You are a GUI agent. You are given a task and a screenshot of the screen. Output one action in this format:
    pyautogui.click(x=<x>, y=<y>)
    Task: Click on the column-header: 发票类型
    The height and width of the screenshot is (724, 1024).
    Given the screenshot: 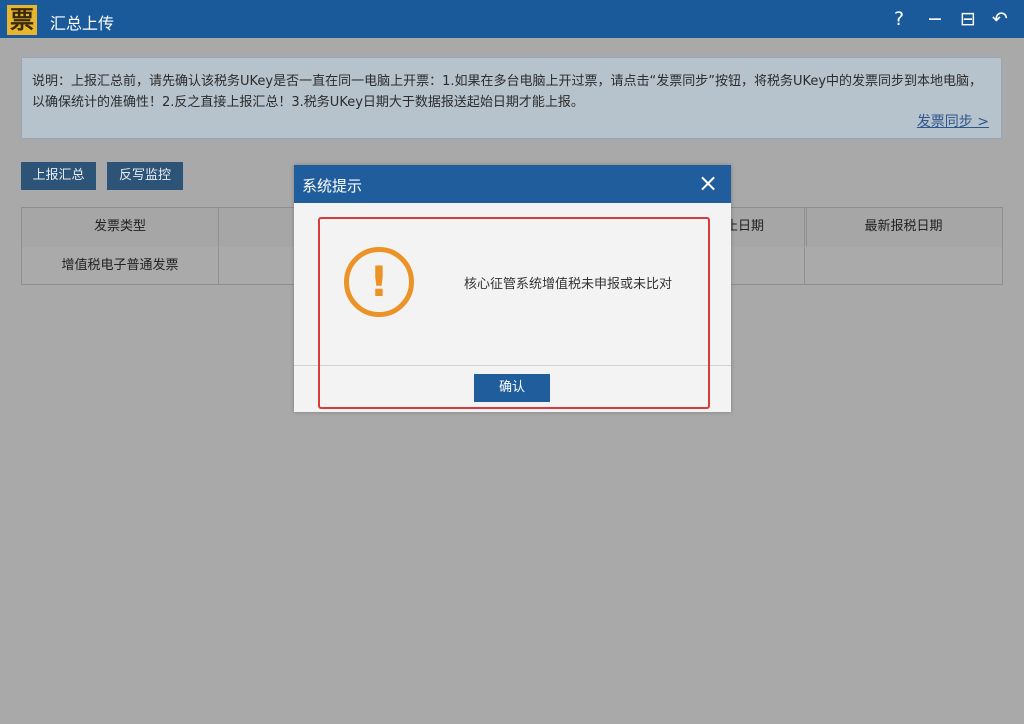 What is the action you would take?
    pyautogui.click(x=120, y=227)
    